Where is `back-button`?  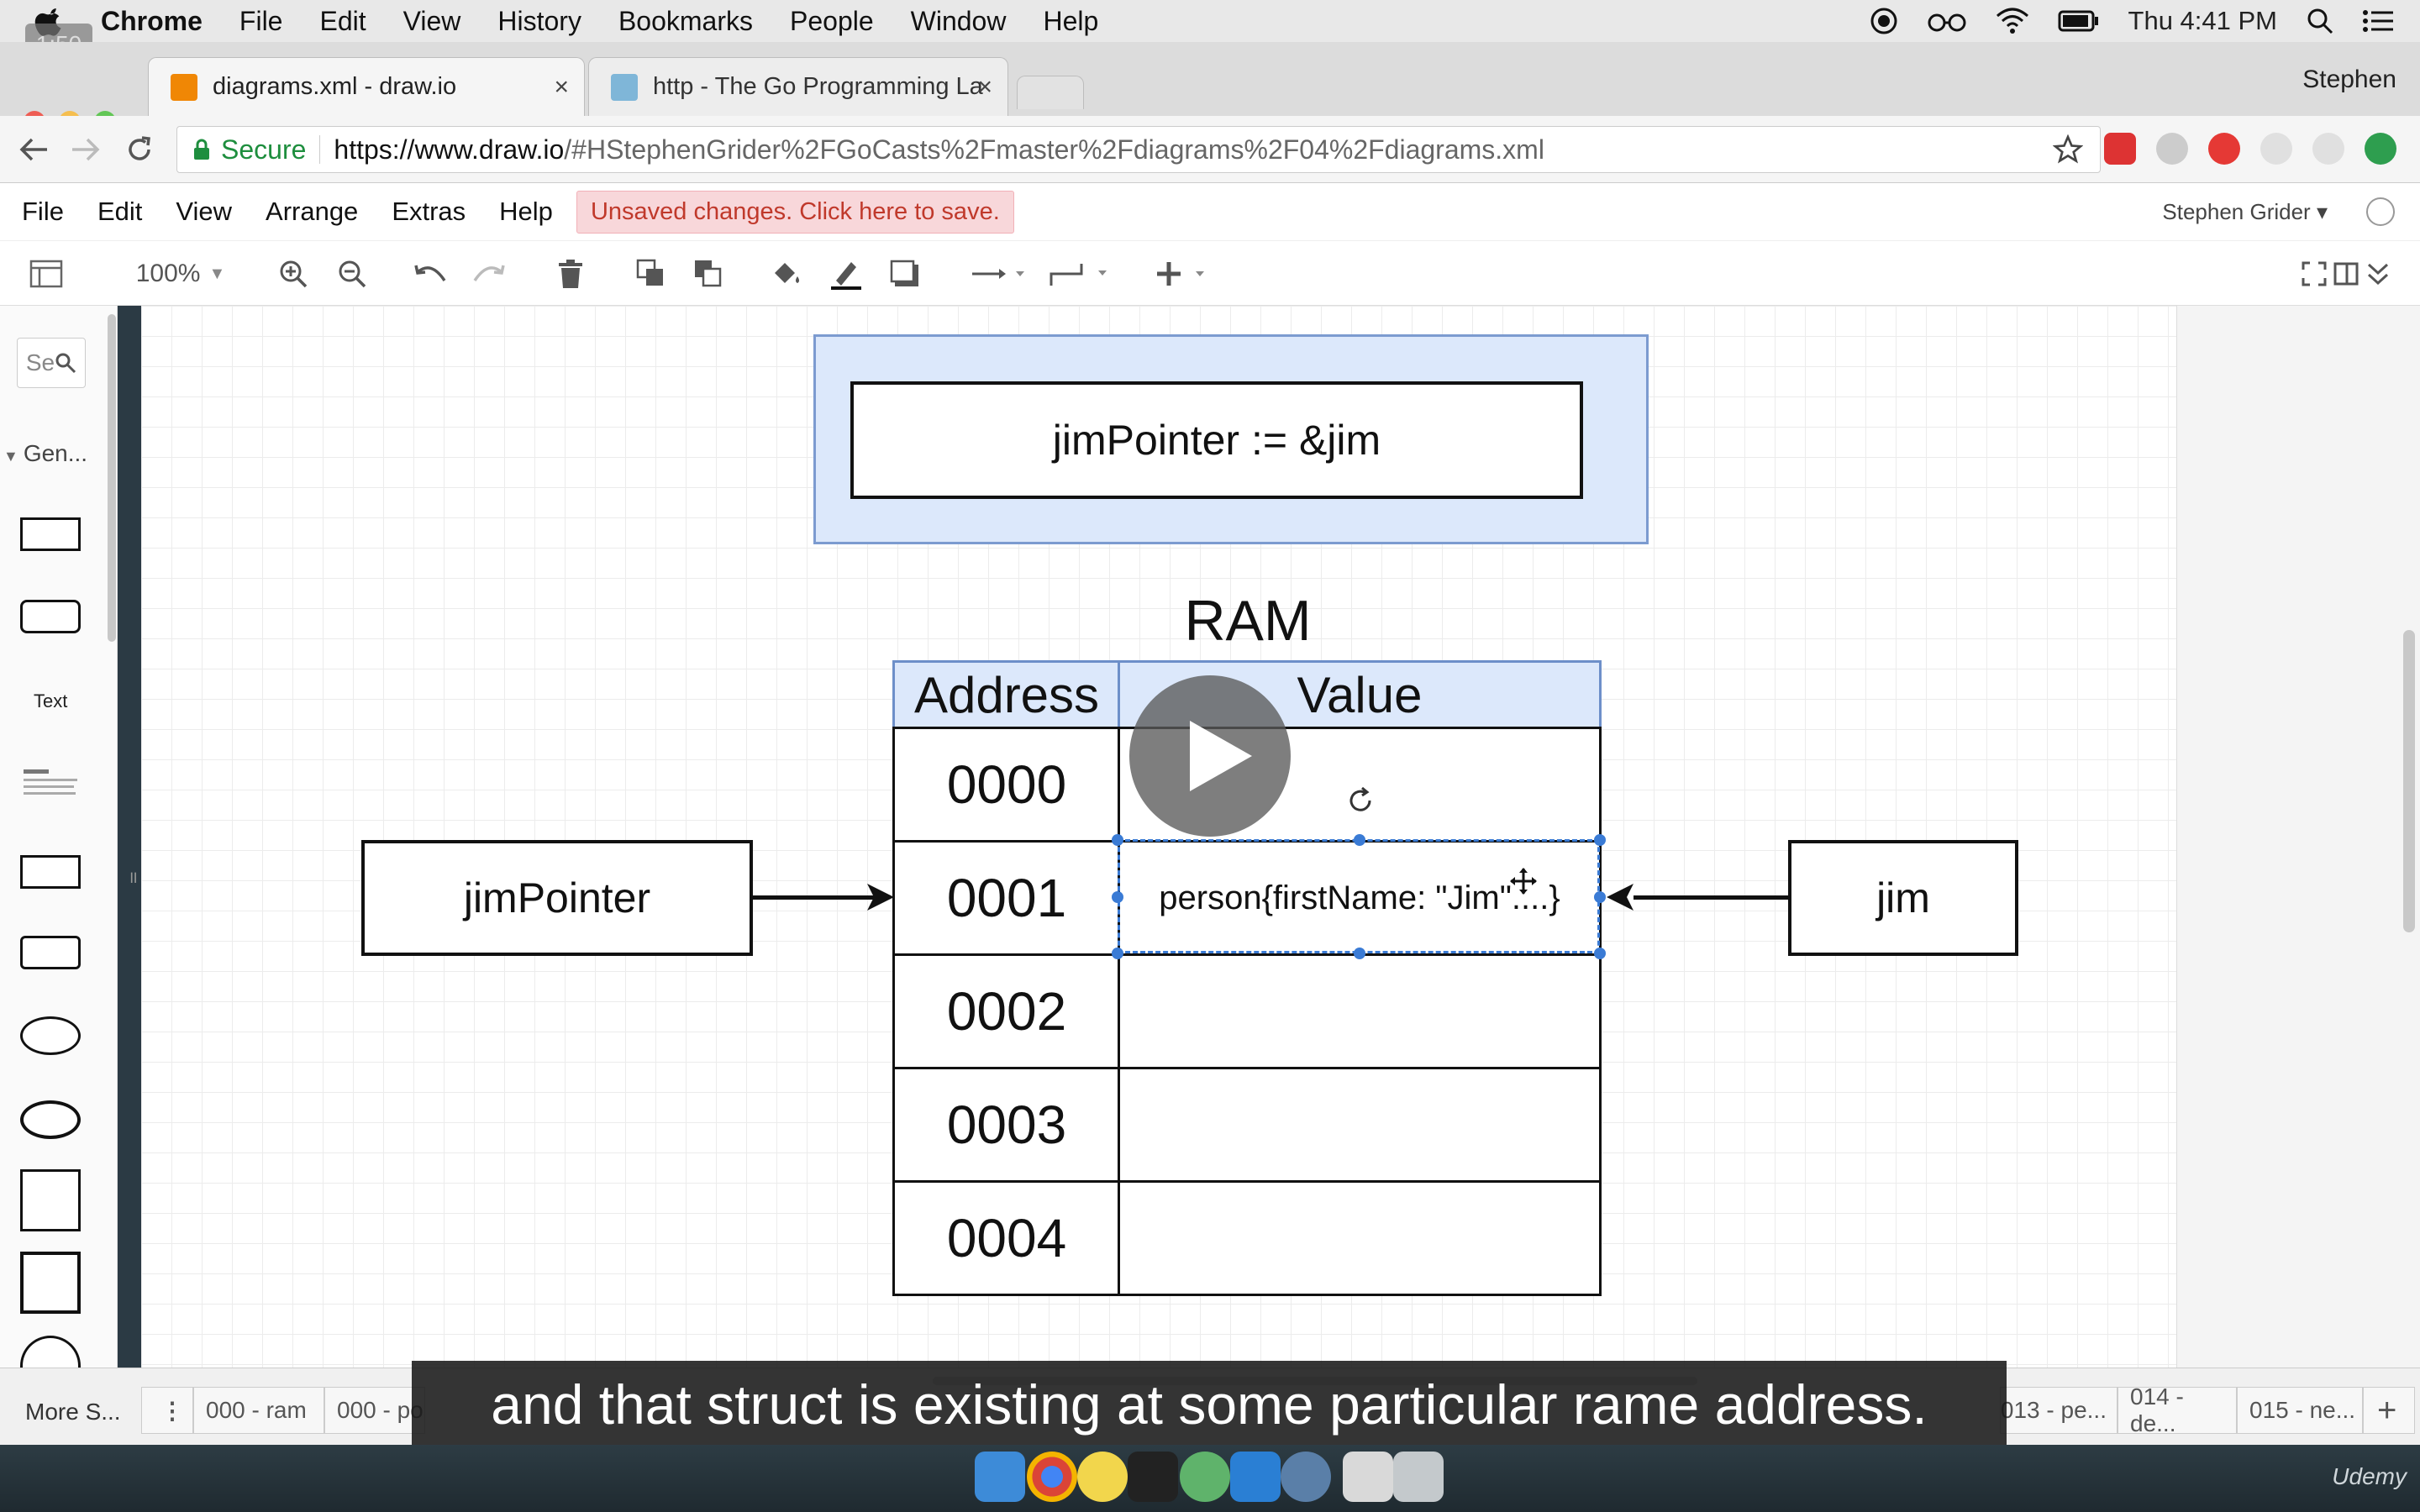
back-button is located at coordinates (34, 149).